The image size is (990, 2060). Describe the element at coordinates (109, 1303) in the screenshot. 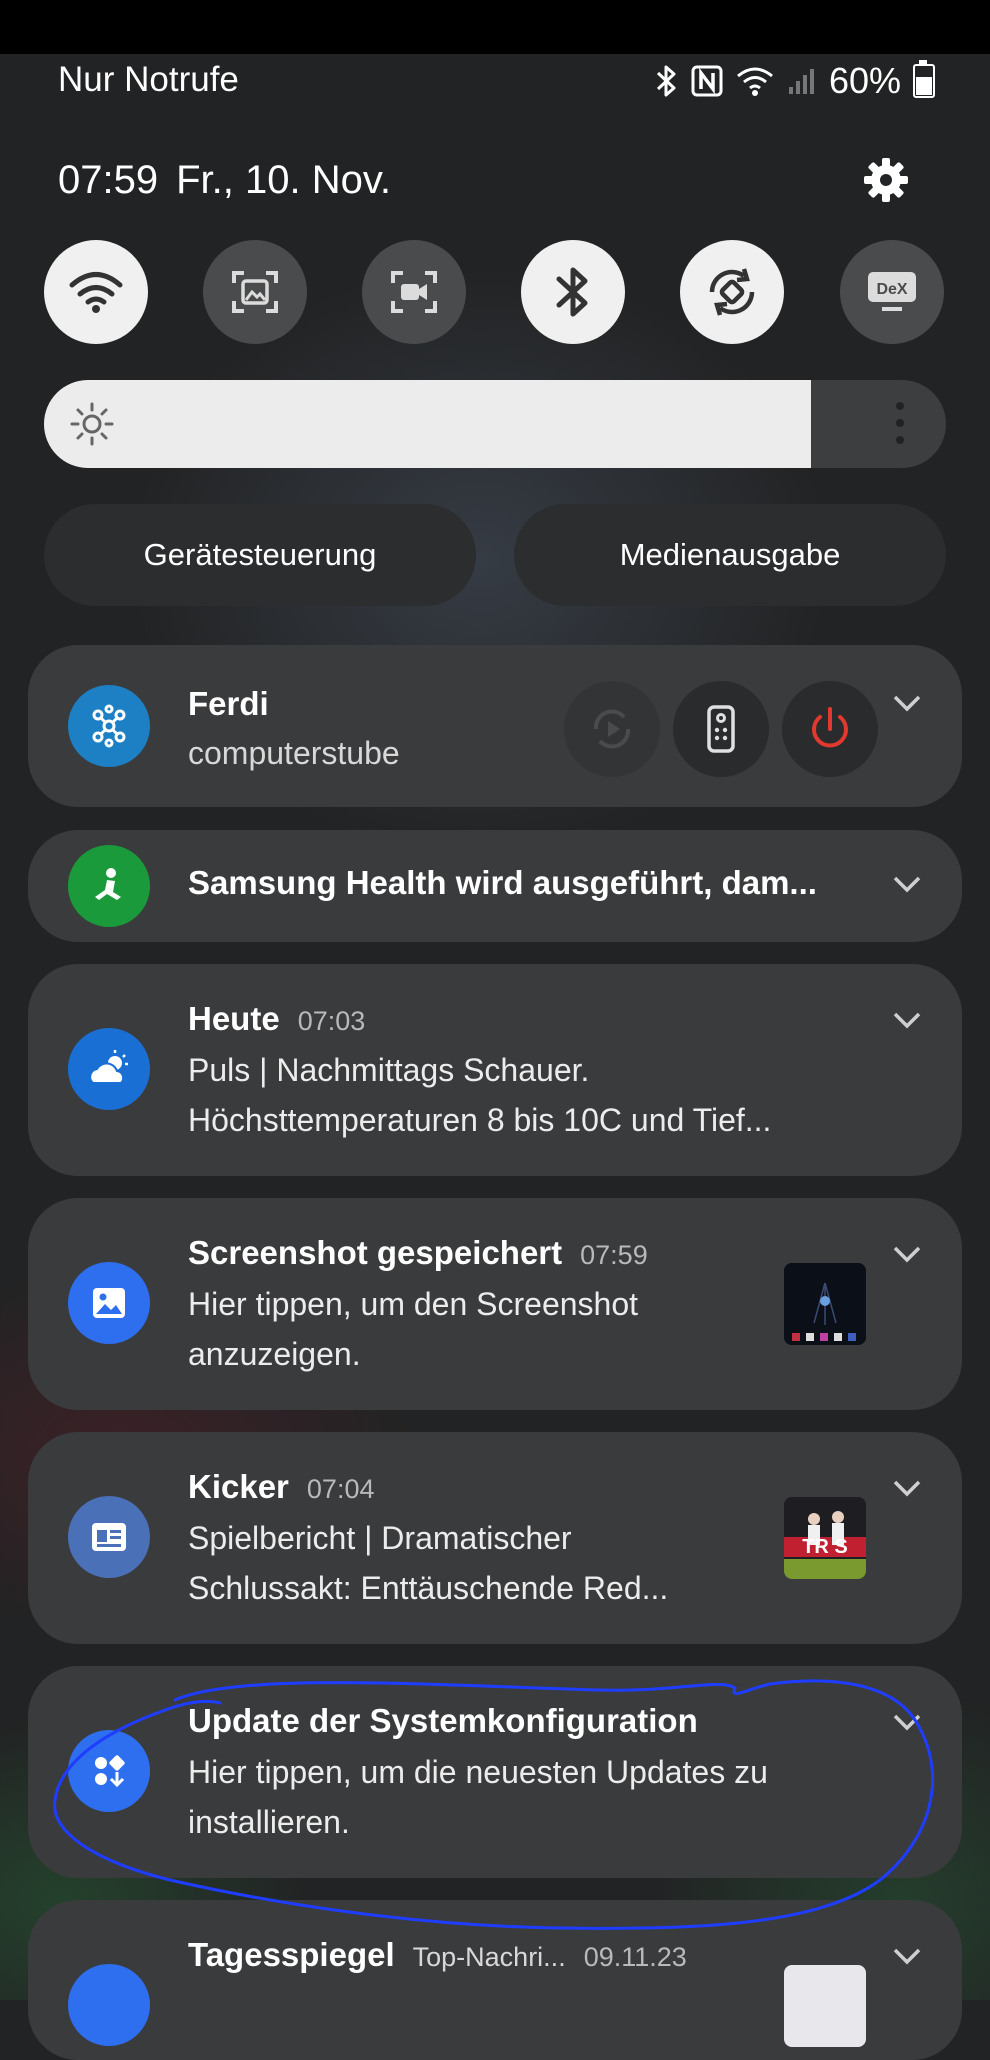

I see `image-icon` at that location.